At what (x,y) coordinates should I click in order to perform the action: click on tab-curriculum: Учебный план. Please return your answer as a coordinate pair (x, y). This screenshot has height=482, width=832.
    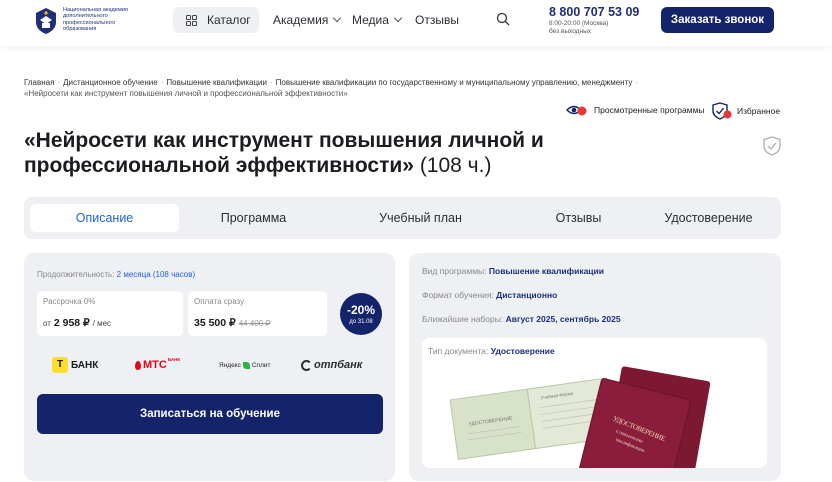
    Looking at the image, I should click on (420, 218).